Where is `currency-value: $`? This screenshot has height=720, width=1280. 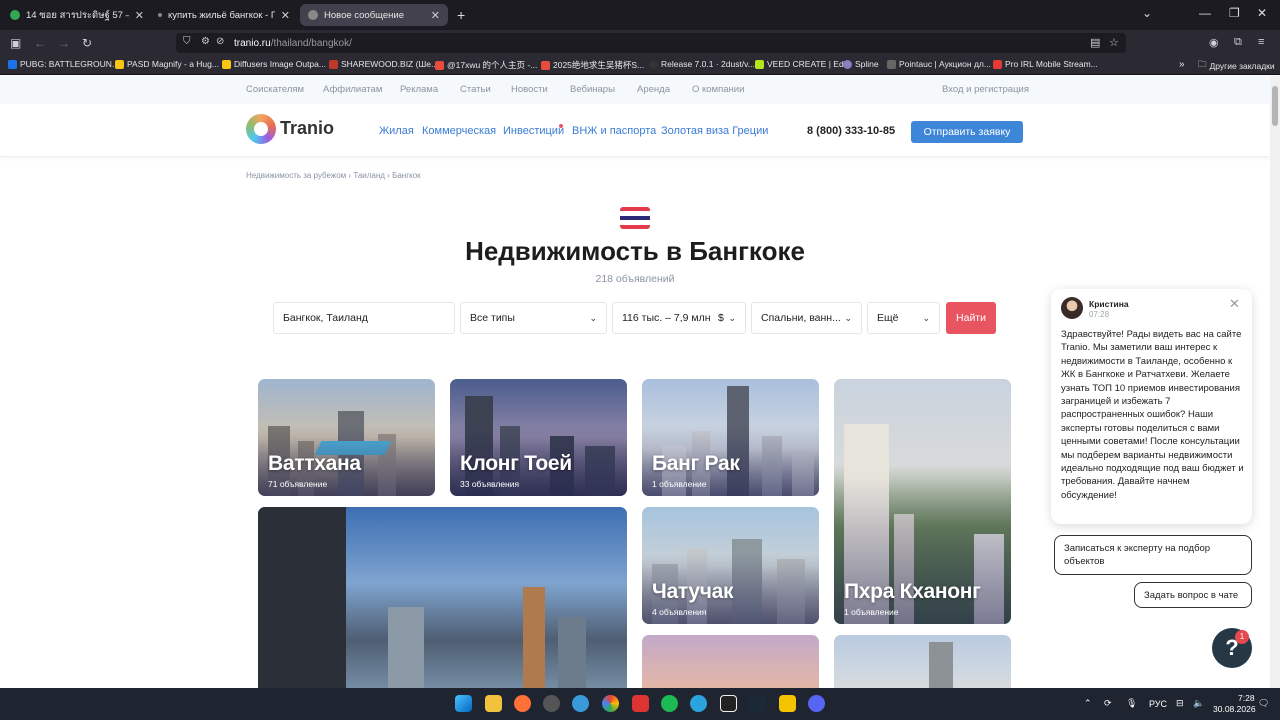 currency-value: $ is located at coordinates (721, 318).